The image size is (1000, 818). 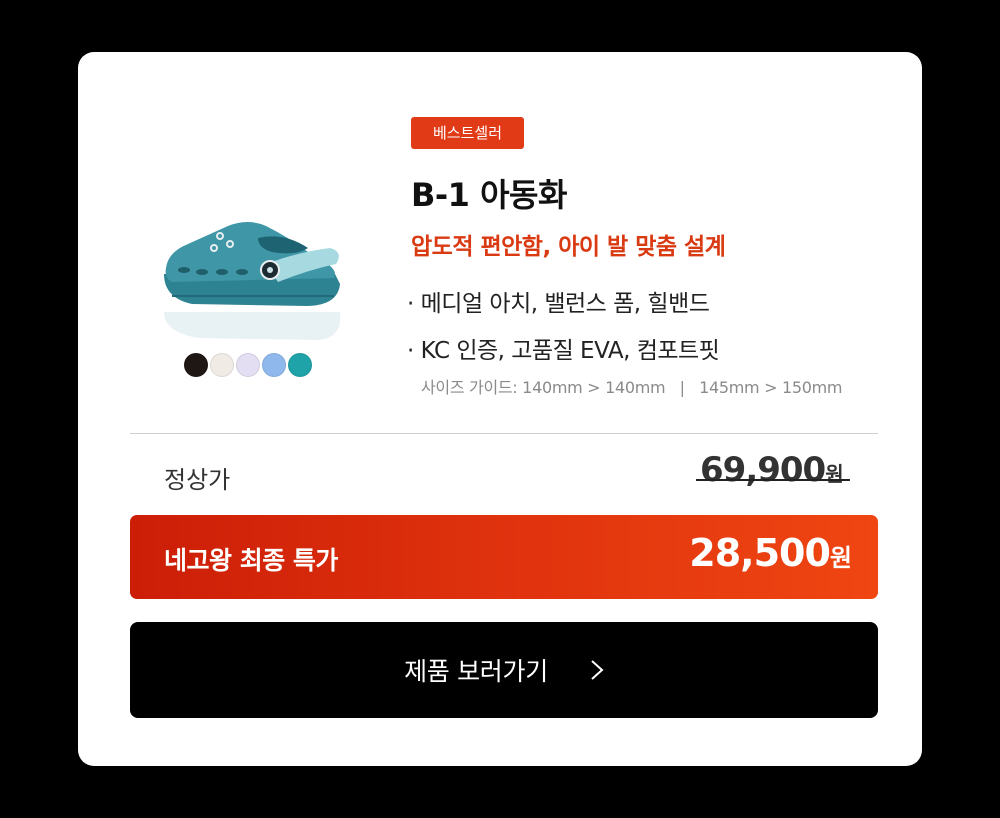 What do you see at coordinates (197, 480) in the screenshot?
I see `regular-price-label: 정상가` at bounding box center [197, 480].